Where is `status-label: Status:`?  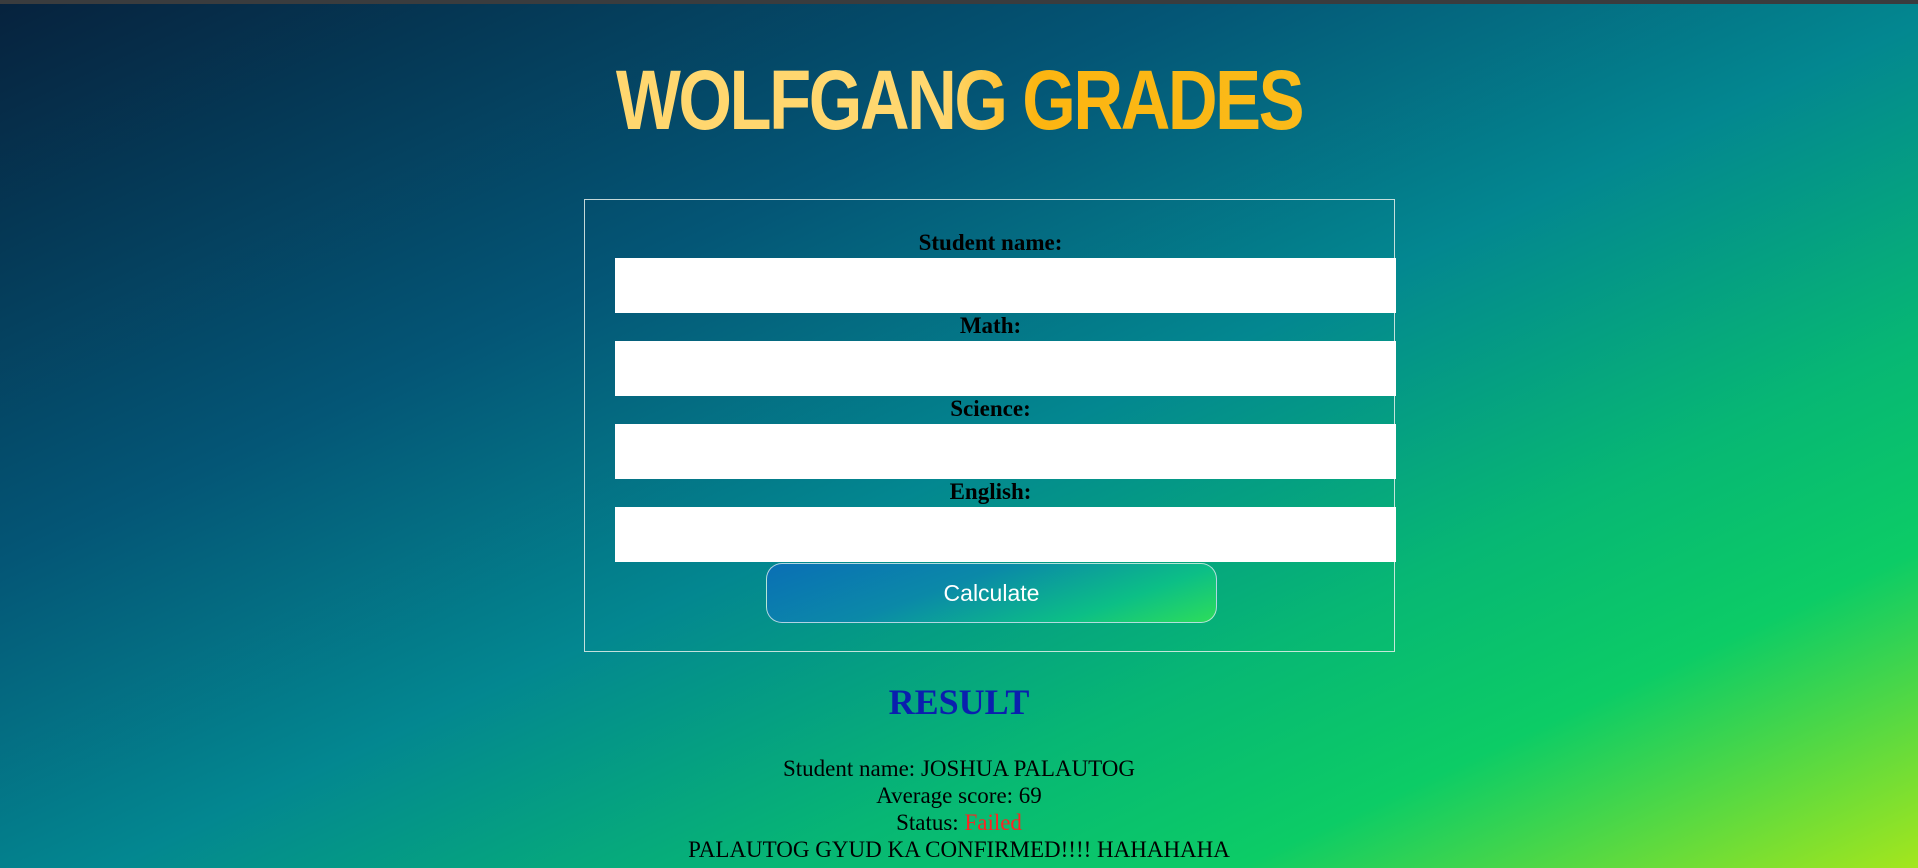
status-label: Status: is located at coordinates (930, 822).